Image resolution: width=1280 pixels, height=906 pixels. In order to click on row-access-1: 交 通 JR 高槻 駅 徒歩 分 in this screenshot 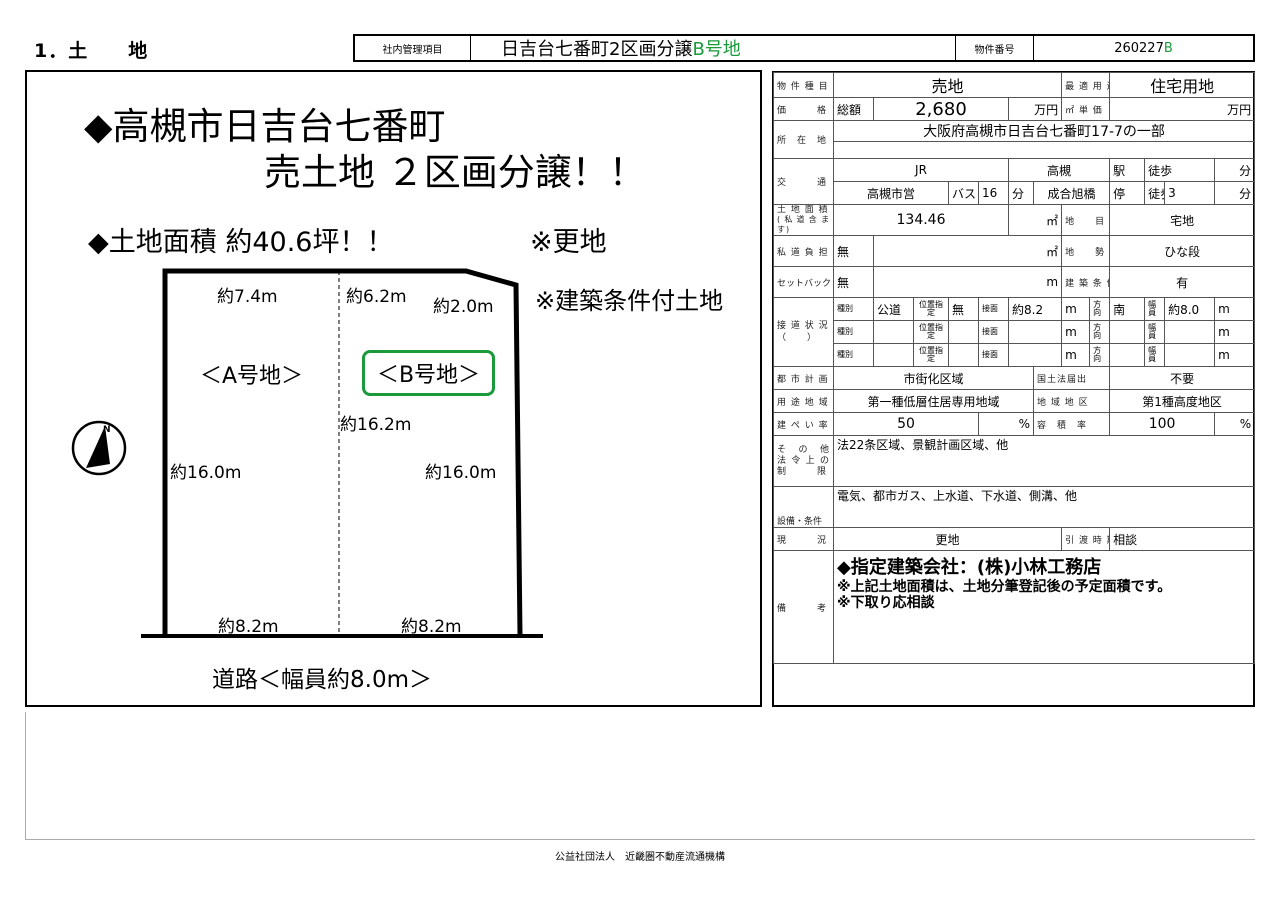, I will do `click(1014, 181)`.